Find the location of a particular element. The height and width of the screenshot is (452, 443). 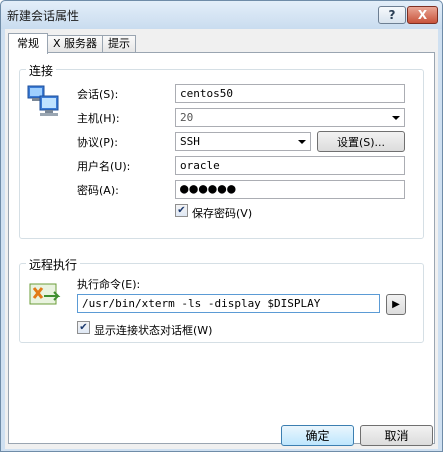

tab-strip: 常规 X 服务器 提示 is located at coordinates (72, 43).